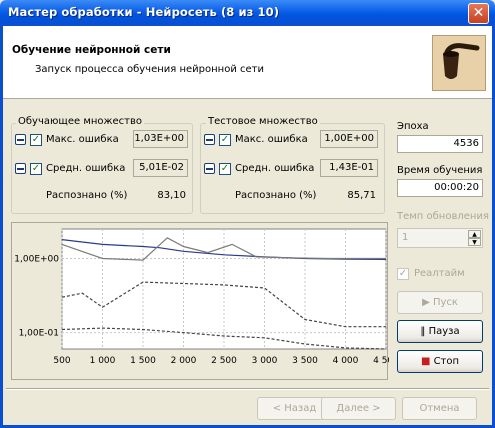  What do you see at coordinates (305, 361) in the screenshot?
I see `x-tick-label: 3 500` at bounding box center [305, 361].